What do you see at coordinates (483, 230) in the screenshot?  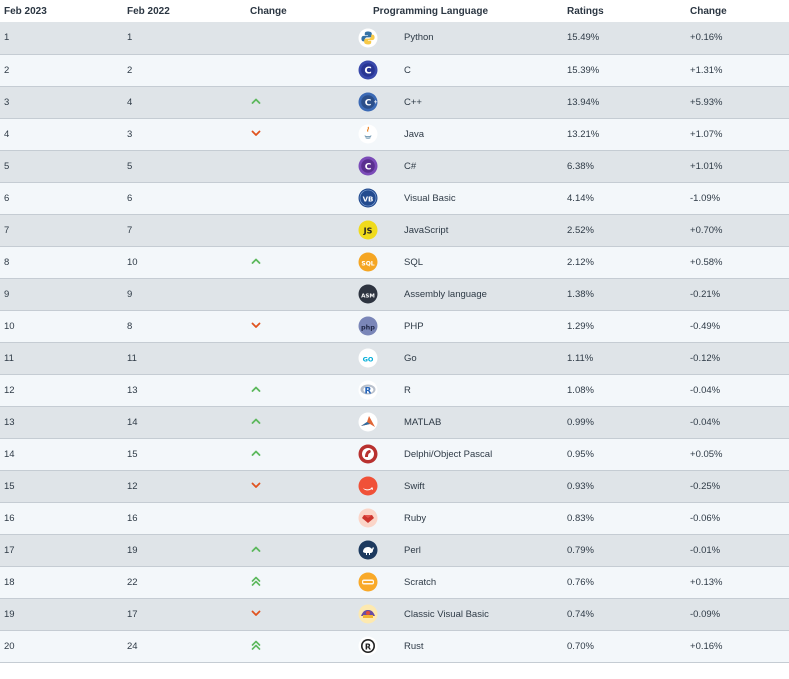 I see `language-name: JavaScript` at bounding box center [483, 230].